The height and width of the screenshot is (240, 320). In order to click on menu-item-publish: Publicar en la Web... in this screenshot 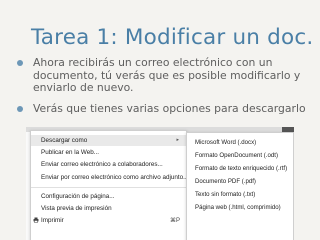, I will do `click(108, 152)`.